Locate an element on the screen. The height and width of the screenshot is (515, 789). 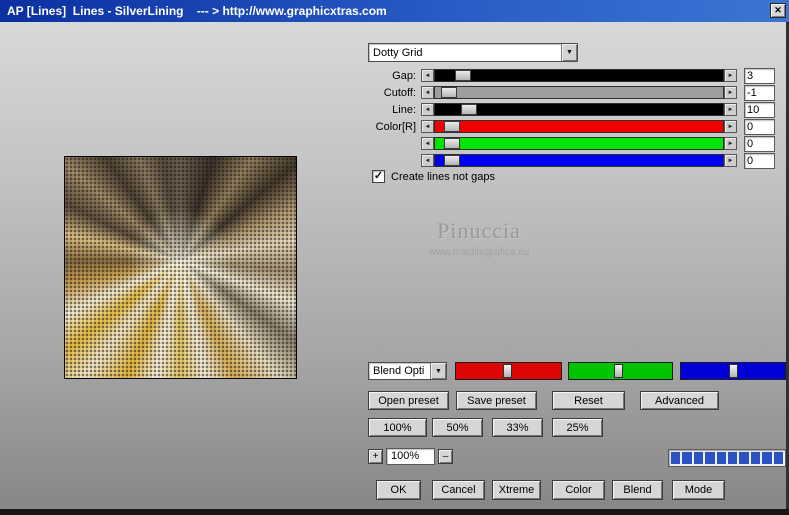
slider-row-cutoff: Cutoff: ◄ ► is located at coordinates (394, 93).